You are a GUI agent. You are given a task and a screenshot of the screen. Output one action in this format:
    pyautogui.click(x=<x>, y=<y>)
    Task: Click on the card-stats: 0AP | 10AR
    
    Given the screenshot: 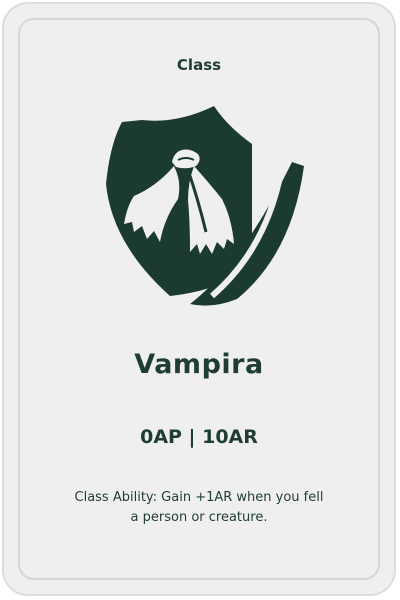 What is the action you would take?
    pyautogui.click(x=199, y=437)
    